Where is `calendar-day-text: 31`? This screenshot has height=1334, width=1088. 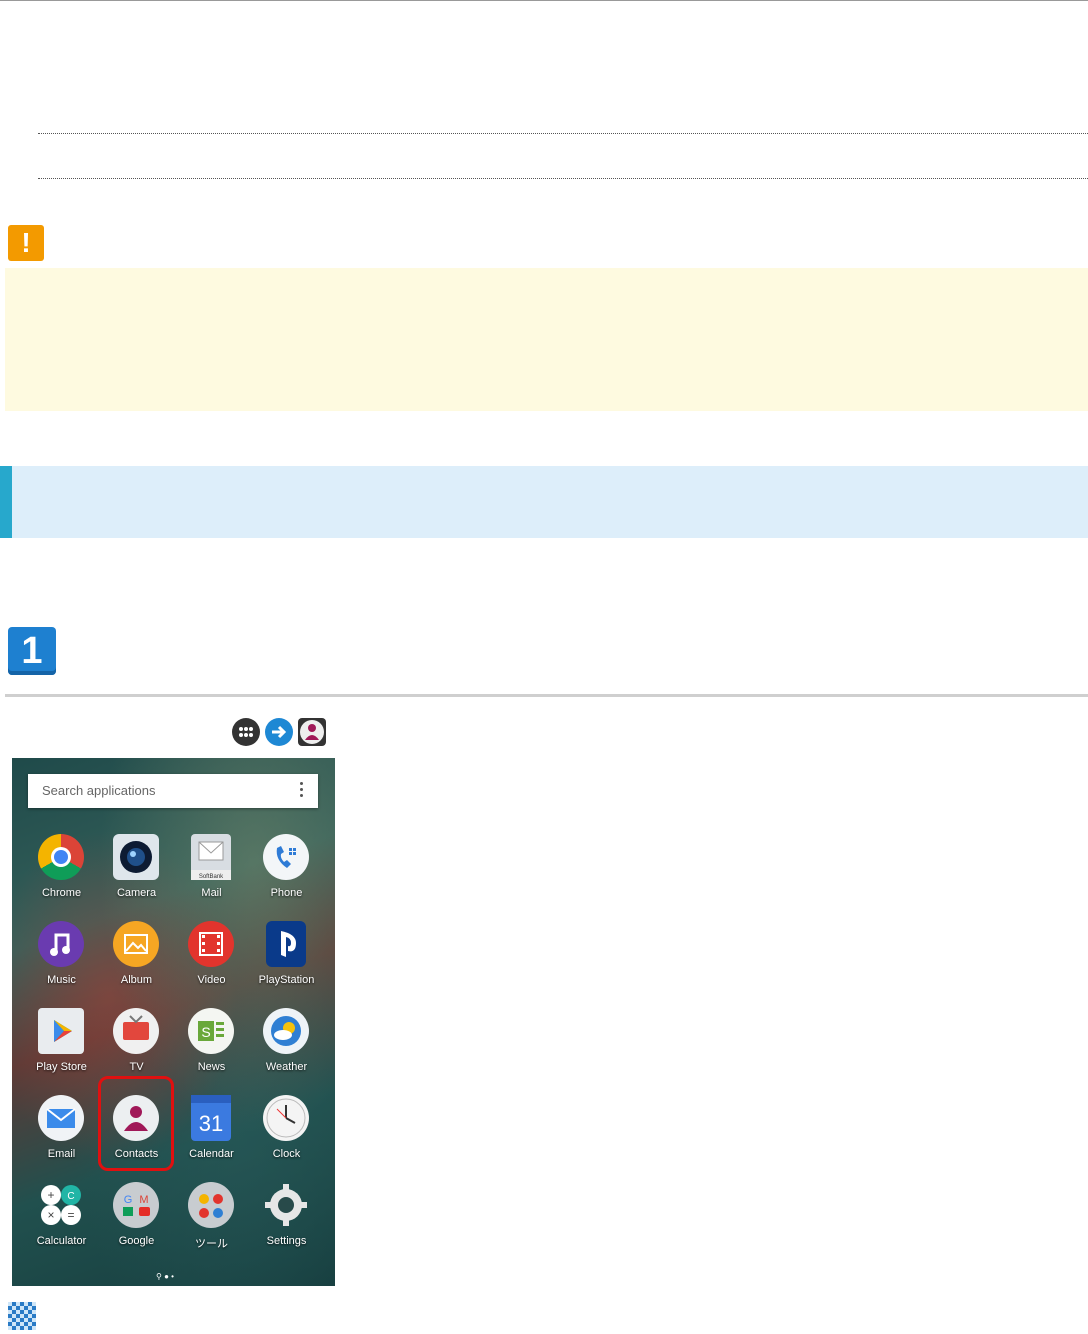
calendar-day-text: 31 is located at coordinates (211, 1123).